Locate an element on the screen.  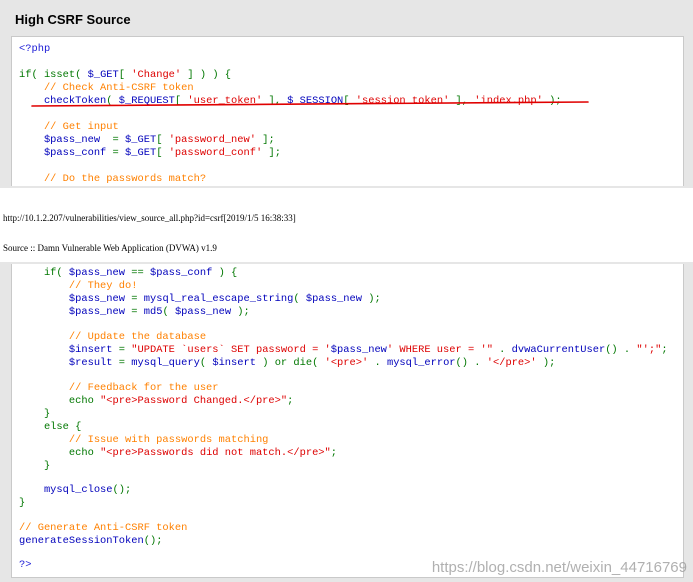
code-token: if( isset( is located at coordinates (53, 75).